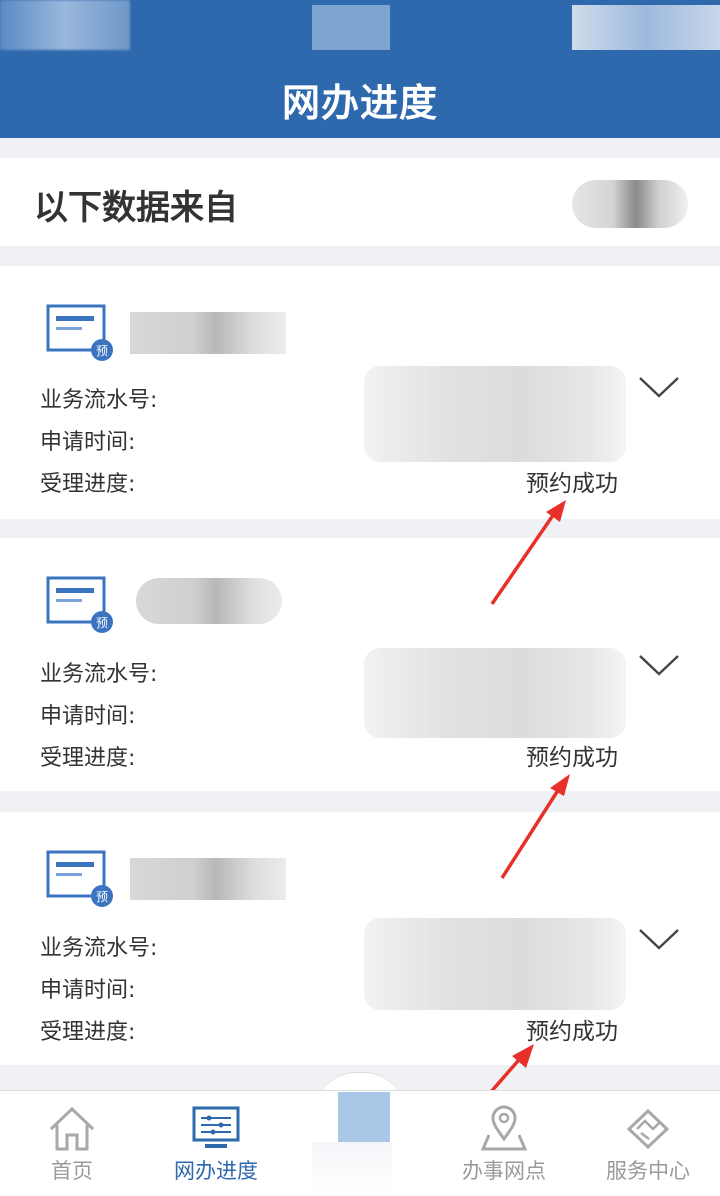  What do you see at coordinates (630, 204) in the screenshot?
I see `data-source-value-blurred` at bounding box center [630, 204].